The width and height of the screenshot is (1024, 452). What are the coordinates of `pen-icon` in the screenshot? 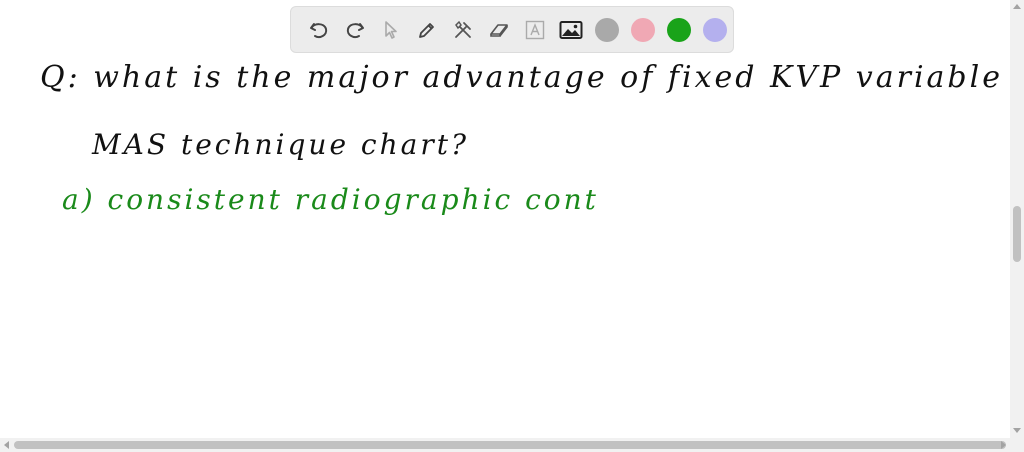 It's located at (426, 30).